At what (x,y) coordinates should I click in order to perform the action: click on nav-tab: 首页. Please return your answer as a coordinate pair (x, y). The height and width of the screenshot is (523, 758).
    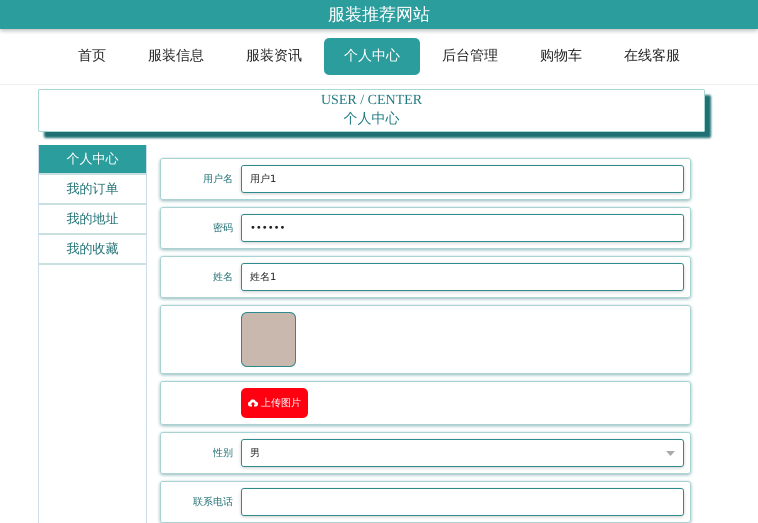
    Looking at the image, I should click on (92, 56).